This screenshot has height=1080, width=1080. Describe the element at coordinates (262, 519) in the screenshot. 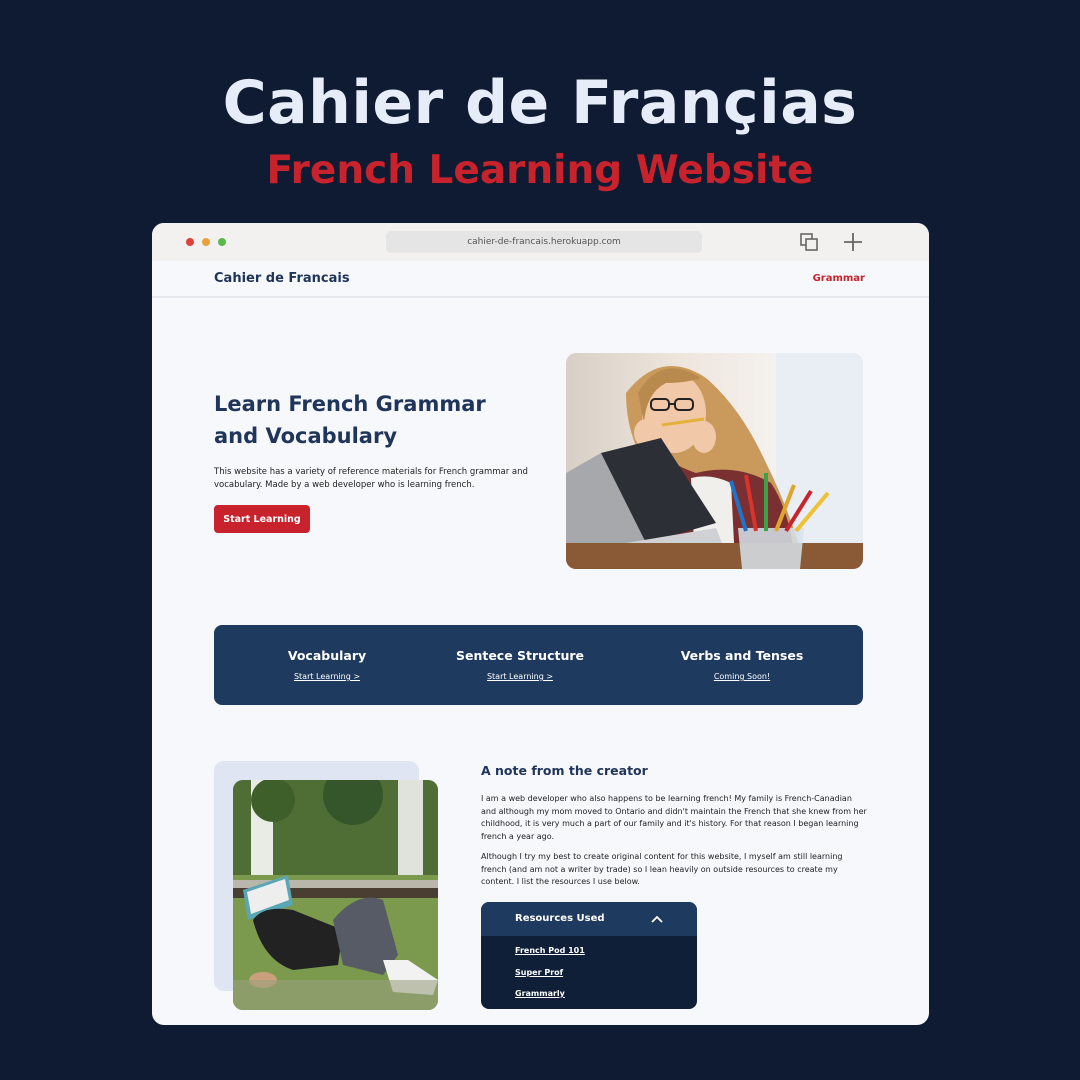

I see `start-learning-button: Start Learning` at that location.